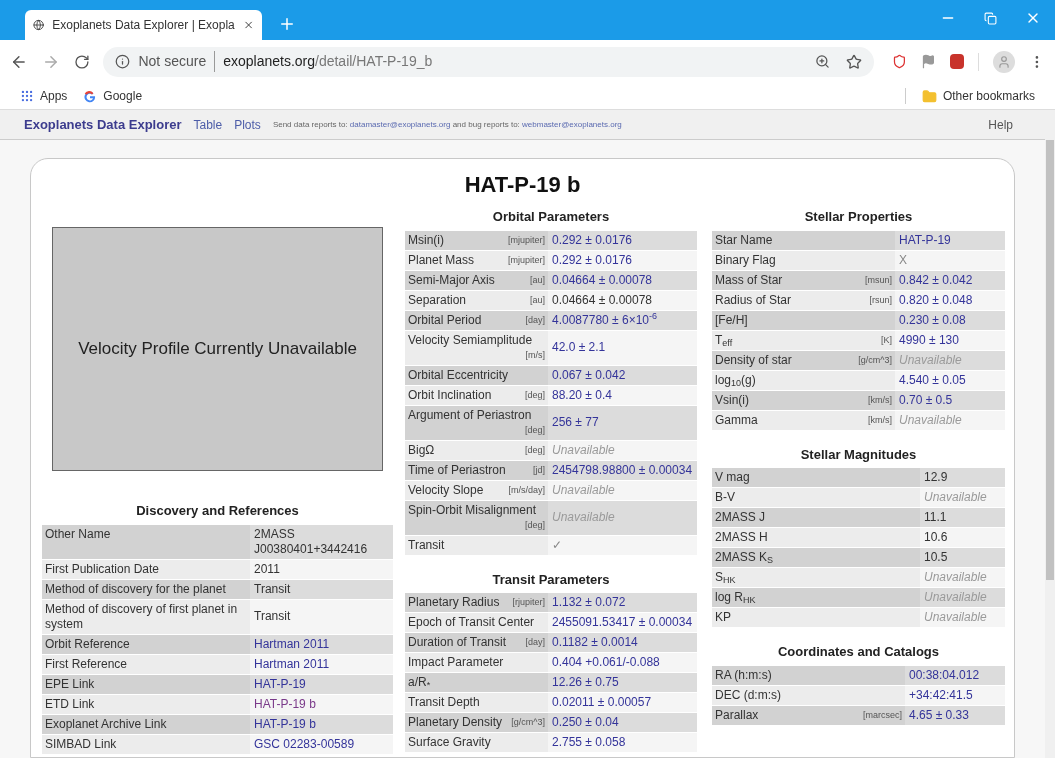 The width and height of the screenshot is (1055, 758). What do you see at coordinates (70, 704) in the screenshot?
I see `row-label: ETD Link` at bounding box center [70, 704].